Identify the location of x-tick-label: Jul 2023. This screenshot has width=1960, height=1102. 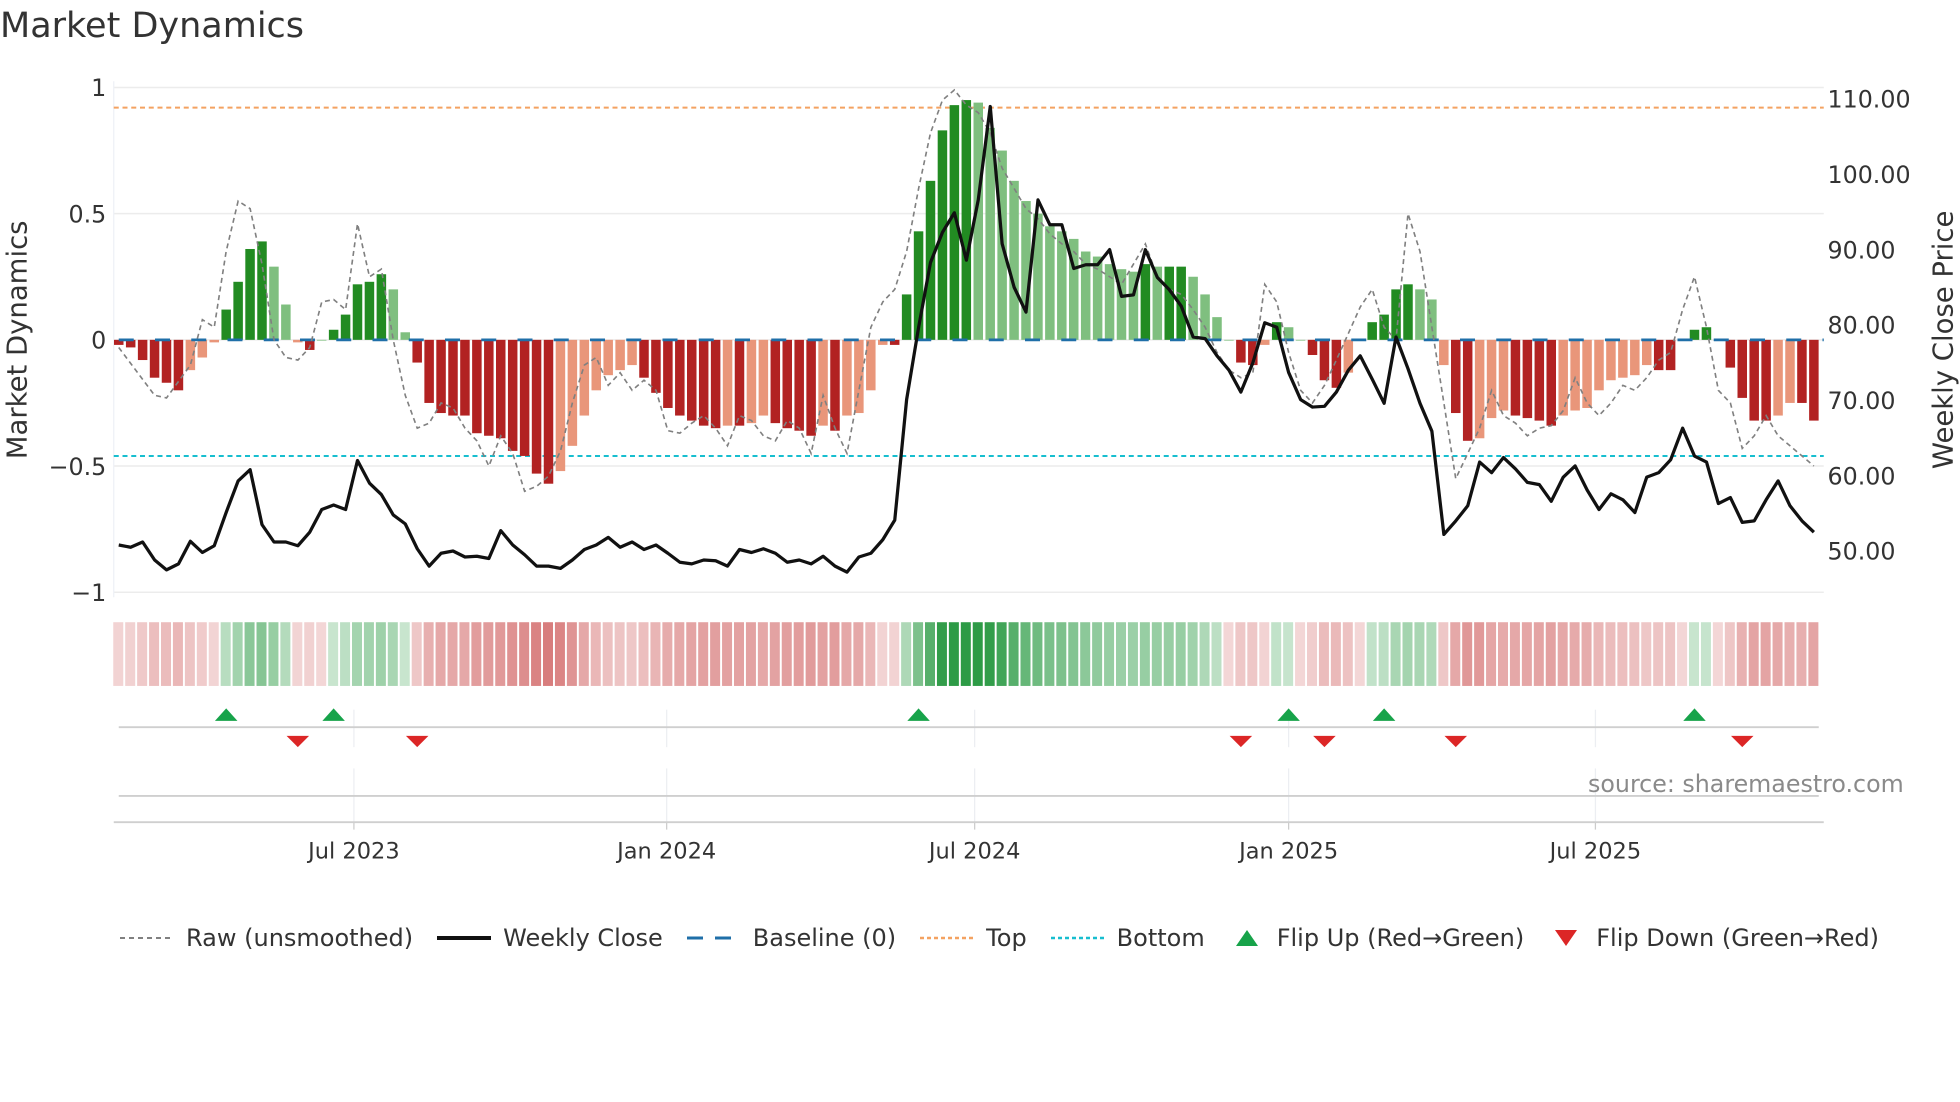
(353, 851).